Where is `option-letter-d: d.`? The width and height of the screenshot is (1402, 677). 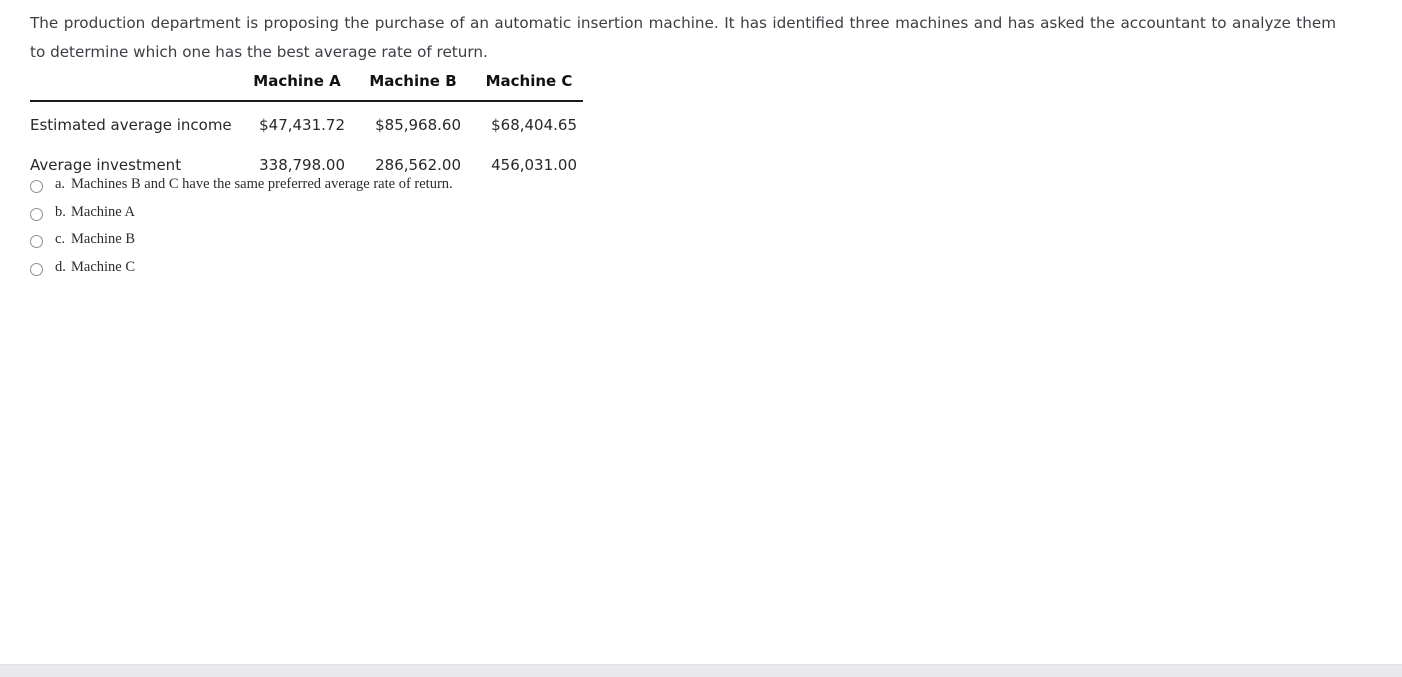 option-letter-d: d. is located at coordinates (60, 266).